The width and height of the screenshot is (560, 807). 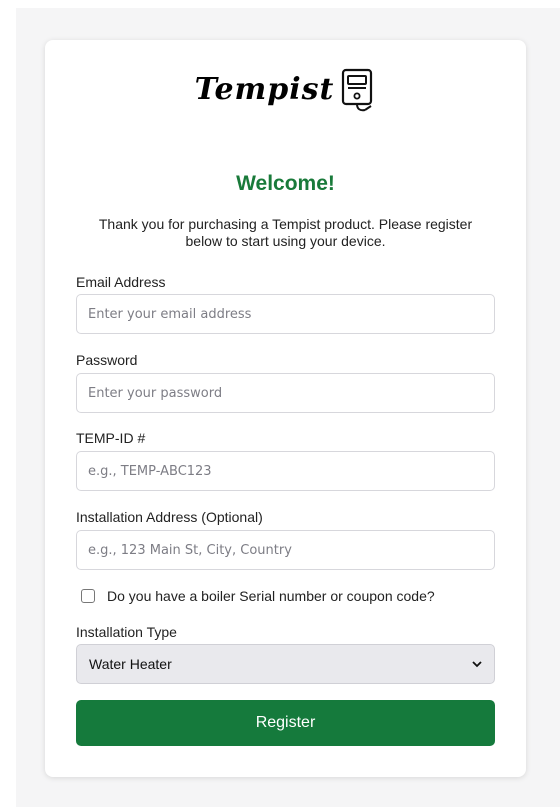 What do you see at coordinates (285, 471) in the screenshot?
I see `temp-id-input` at bounding box center [285, 471].